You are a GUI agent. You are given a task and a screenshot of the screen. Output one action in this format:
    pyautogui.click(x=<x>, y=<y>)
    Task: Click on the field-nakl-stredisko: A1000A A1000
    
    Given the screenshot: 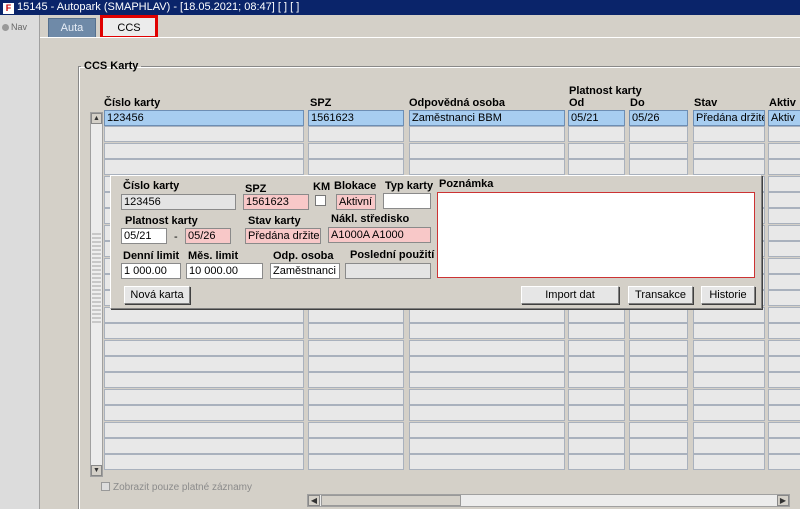 What is the action you would take?
    pyautogui.click(x=379, y=235)
    